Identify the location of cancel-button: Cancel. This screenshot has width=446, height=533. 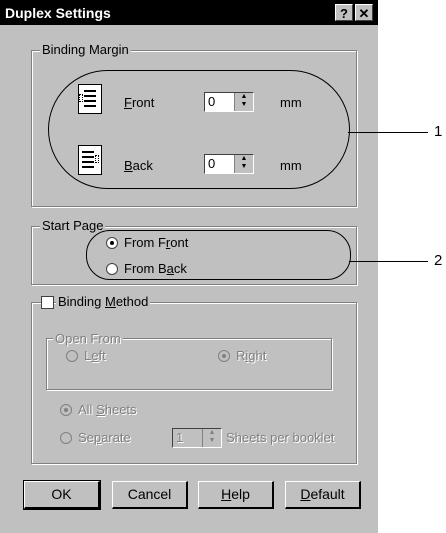
(150, 495).